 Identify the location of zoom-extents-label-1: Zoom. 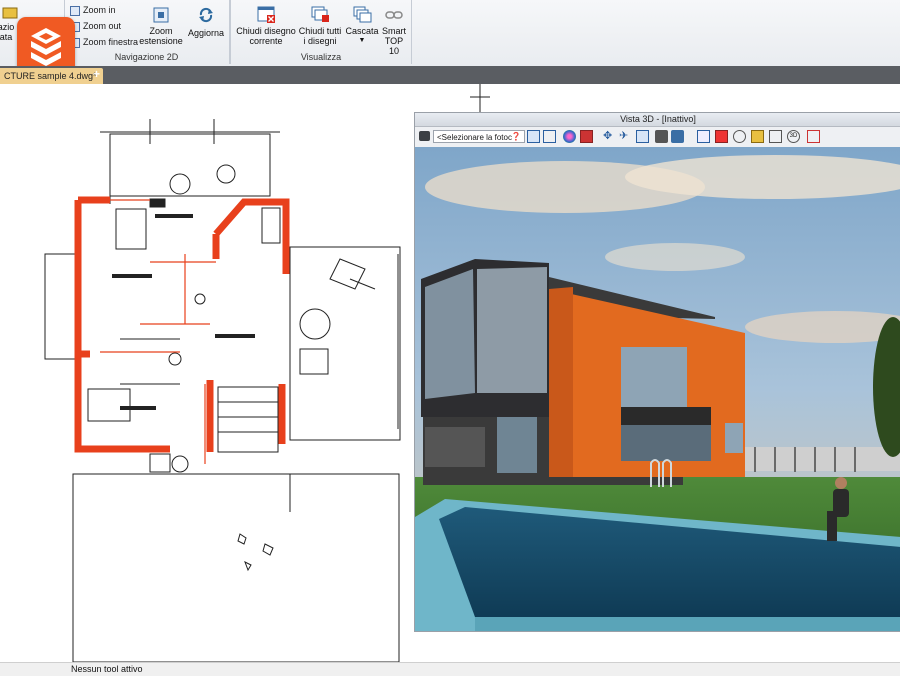
(161, 31).